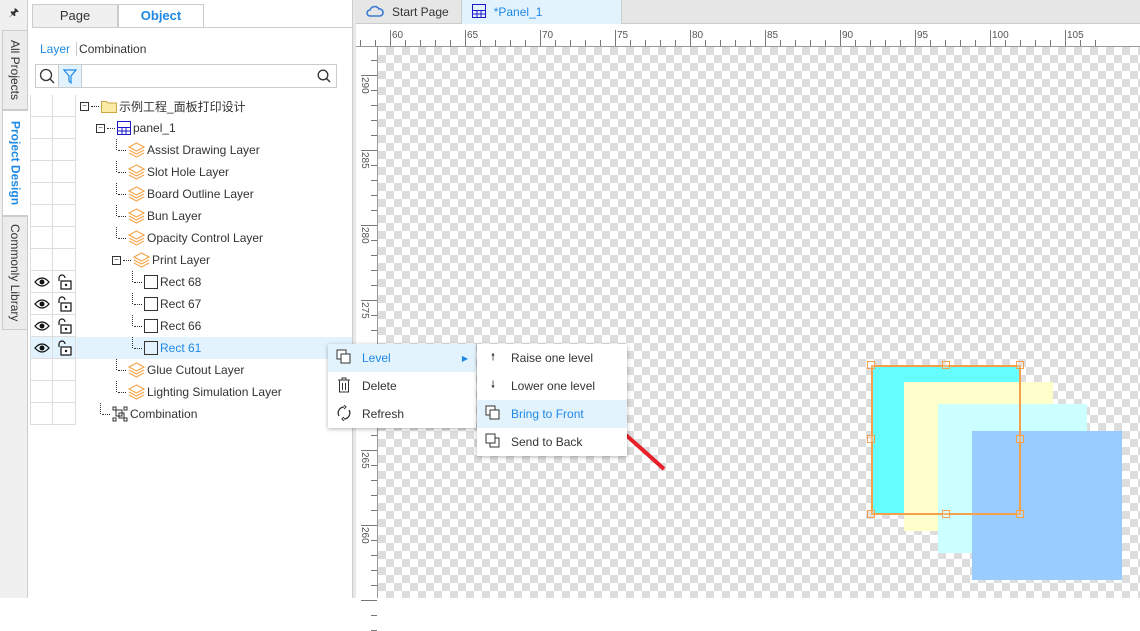 The width and height of the screenshot is (1140, 631). I want to click on side-tab-label: Project Design, so click(15, 163).